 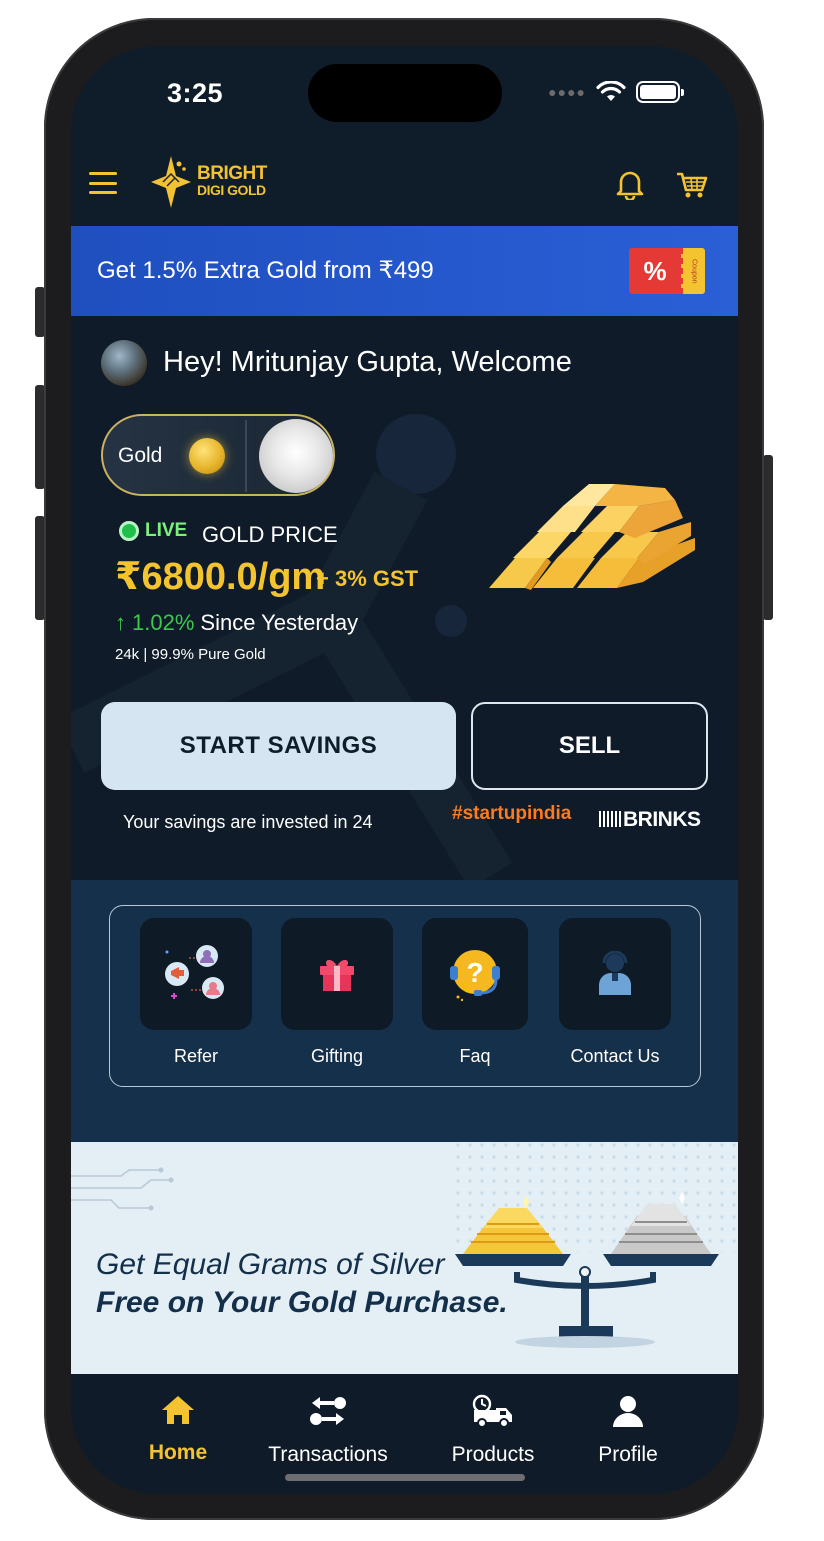 What do you see at coordinates (405, 996) in the screenshot?
I see `quick-actions-card: Refer Gifting ? Faq Contact Us` at bounding box center [405, 996].